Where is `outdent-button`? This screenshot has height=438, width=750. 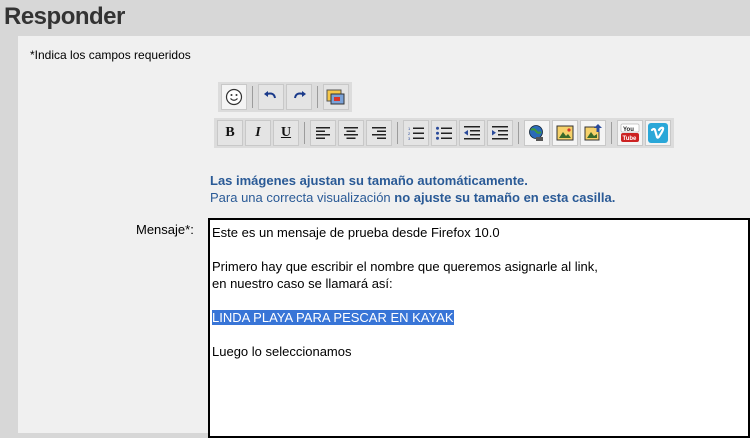 outdent-button is located at coordinates (472, 133).